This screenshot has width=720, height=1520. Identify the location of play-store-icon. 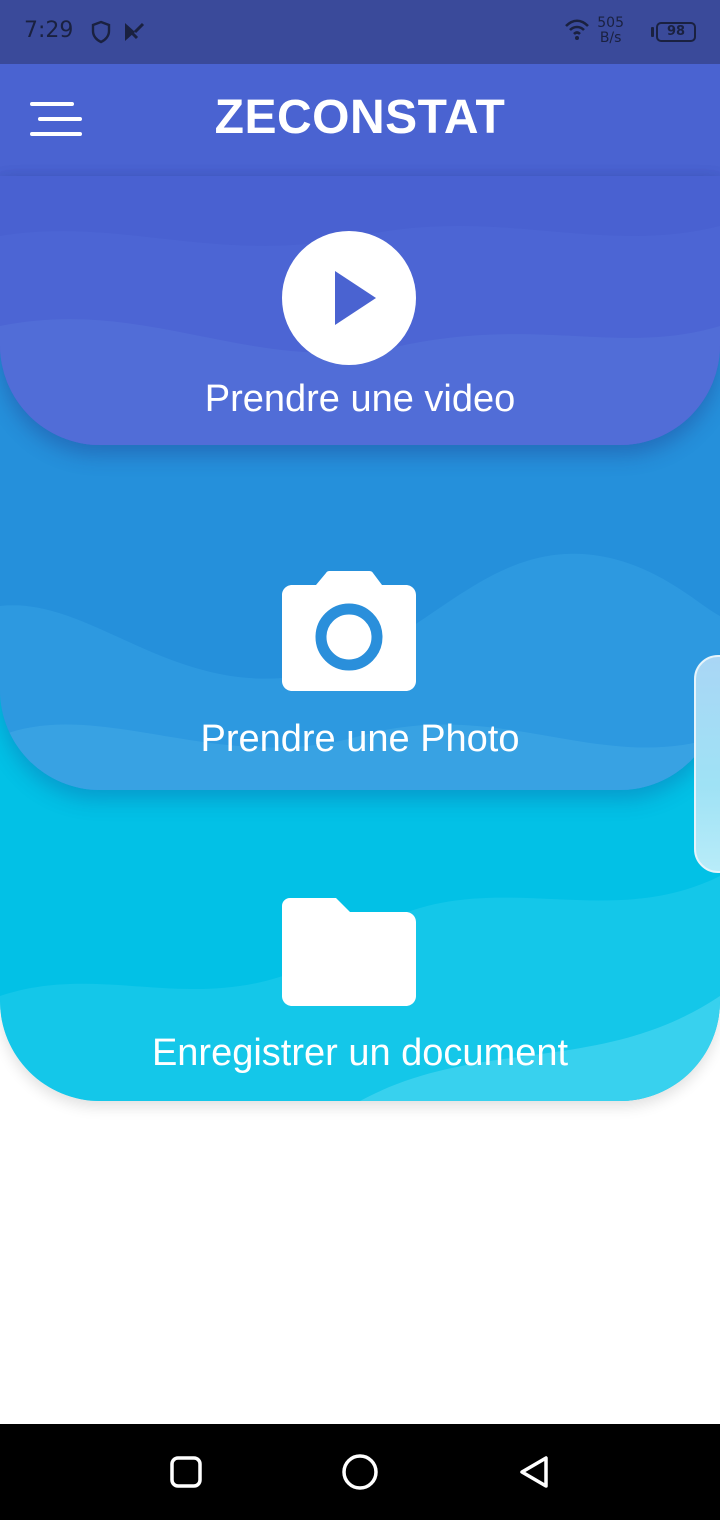
(134, 34).